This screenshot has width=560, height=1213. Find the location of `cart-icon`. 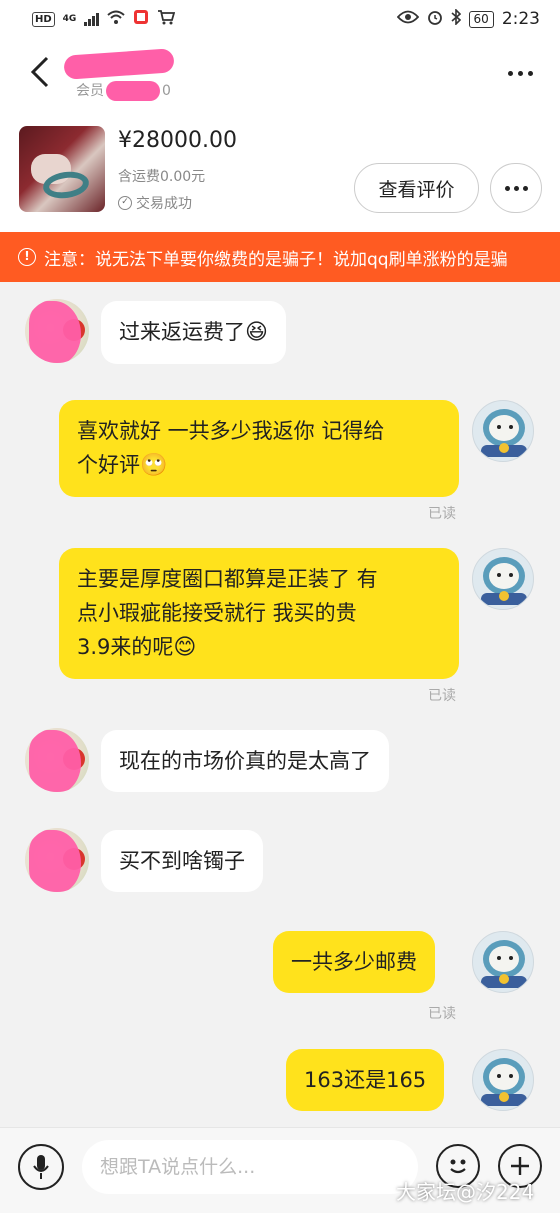

cart-icon is located at coordinates (166, 19).